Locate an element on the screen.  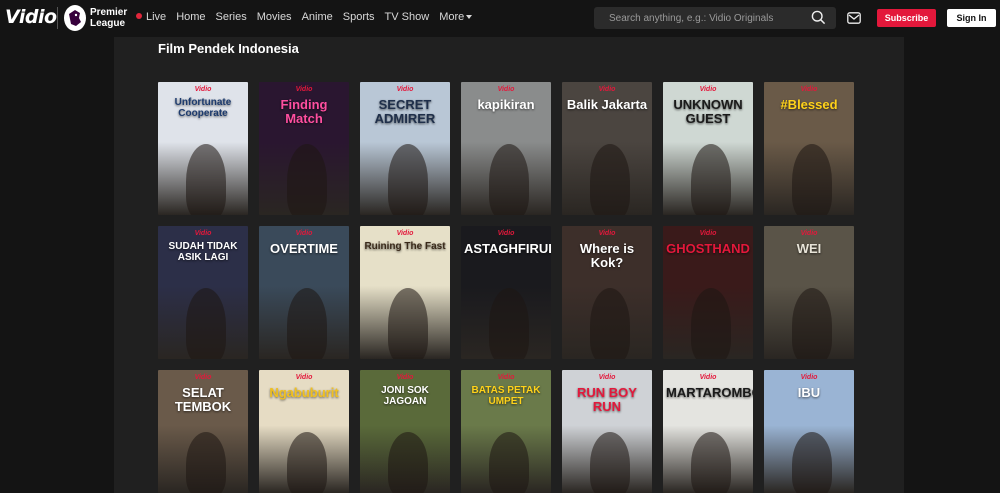
poster-card: Vidio MARTAROMBO is located at coordinates (708, 431).